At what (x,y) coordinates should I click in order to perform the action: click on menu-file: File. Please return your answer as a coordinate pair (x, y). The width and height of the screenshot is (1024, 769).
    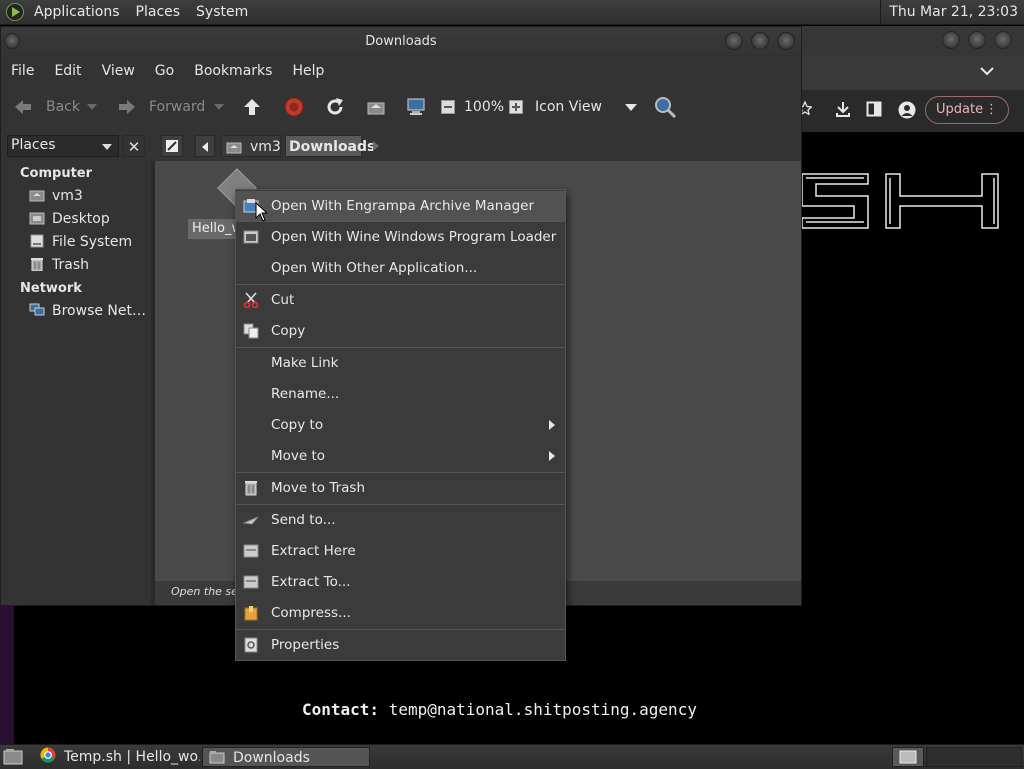
    Looking at the image, I should click on (22, 71).